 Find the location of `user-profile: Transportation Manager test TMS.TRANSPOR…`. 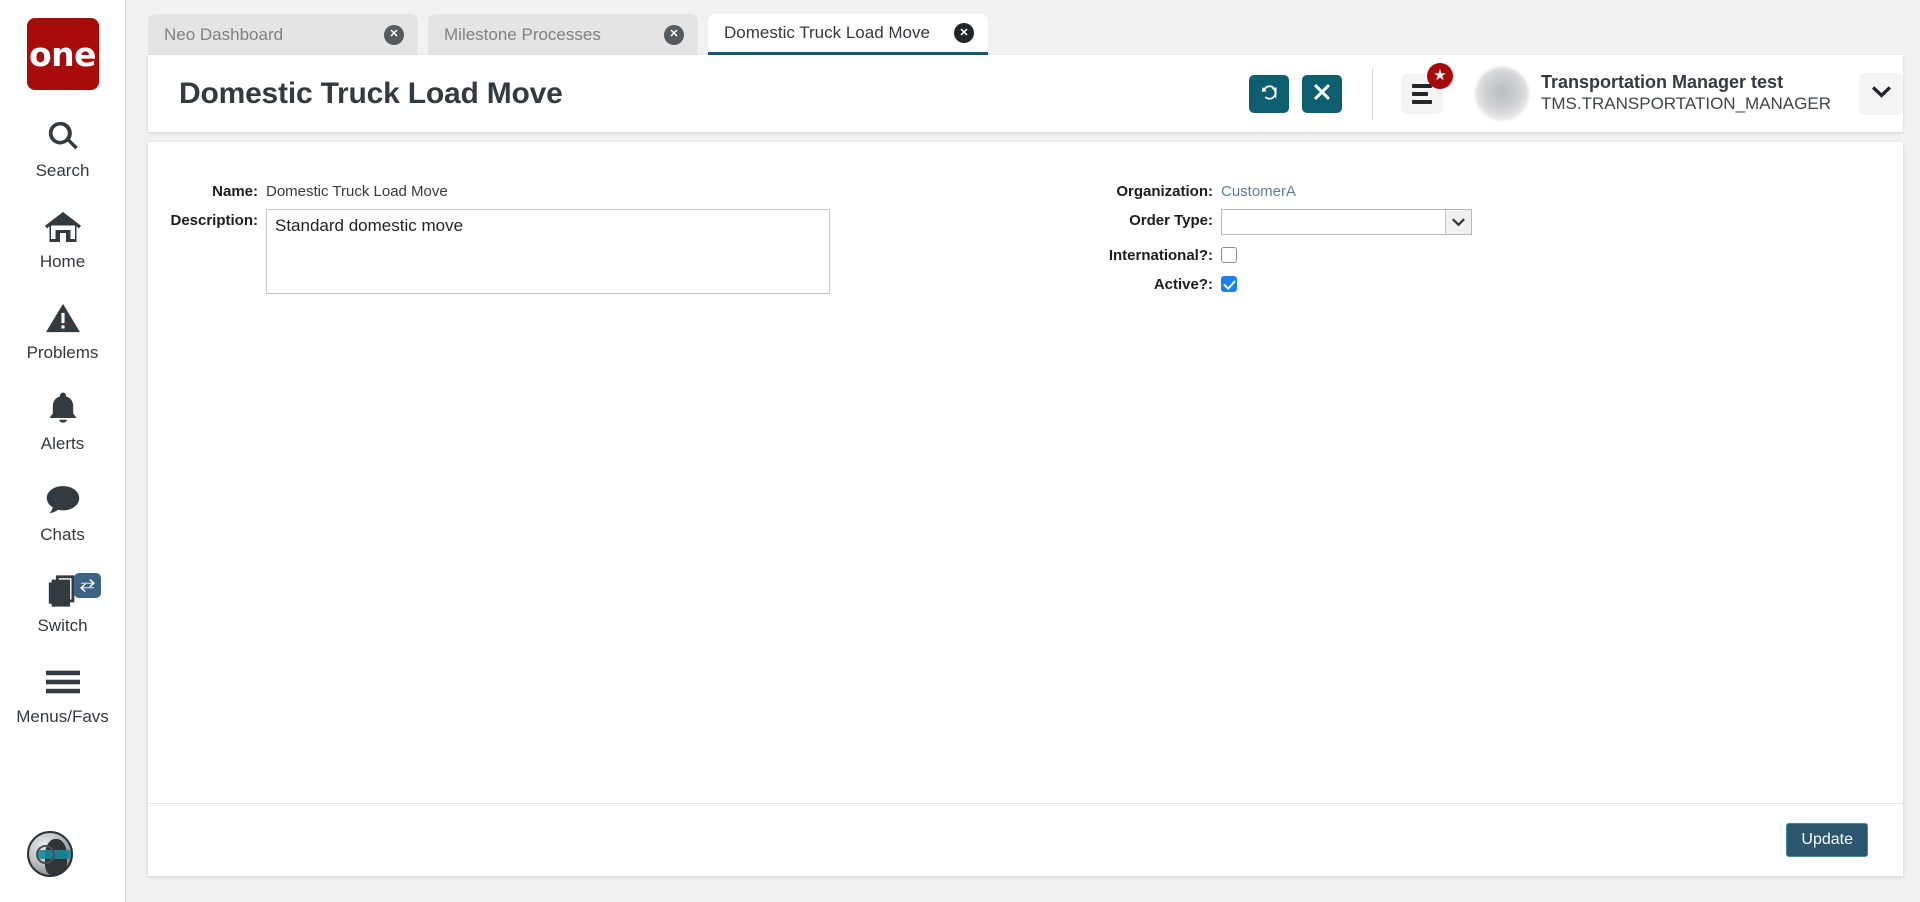

user-profile: Transportation Manager test TMS.TRANSPOR… is located at coordinates (1653, 93).